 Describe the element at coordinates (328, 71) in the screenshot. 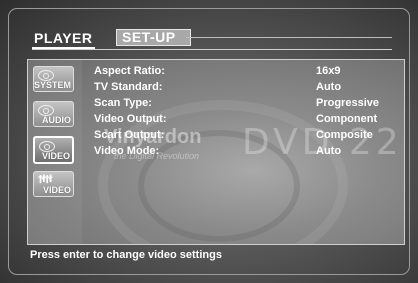

I see `setting-value: 16x9` at that location.